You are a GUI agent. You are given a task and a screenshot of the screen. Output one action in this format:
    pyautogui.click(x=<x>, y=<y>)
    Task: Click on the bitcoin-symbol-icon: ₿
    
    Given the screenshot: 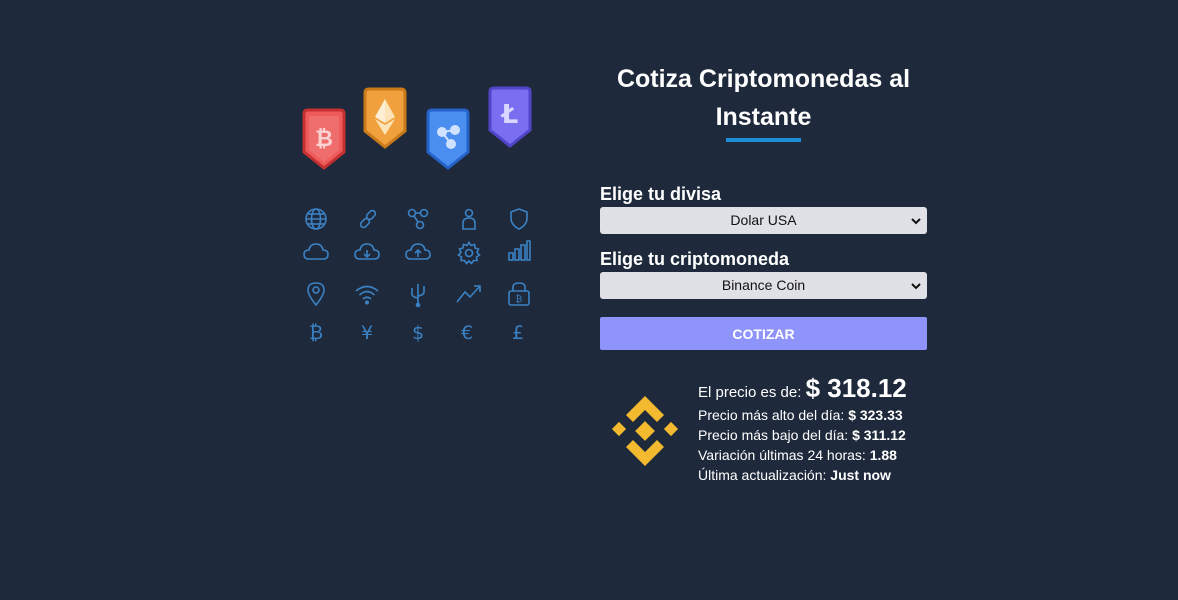 What is the action you would take?
    pyautogui.click(x=316, y=333)
    